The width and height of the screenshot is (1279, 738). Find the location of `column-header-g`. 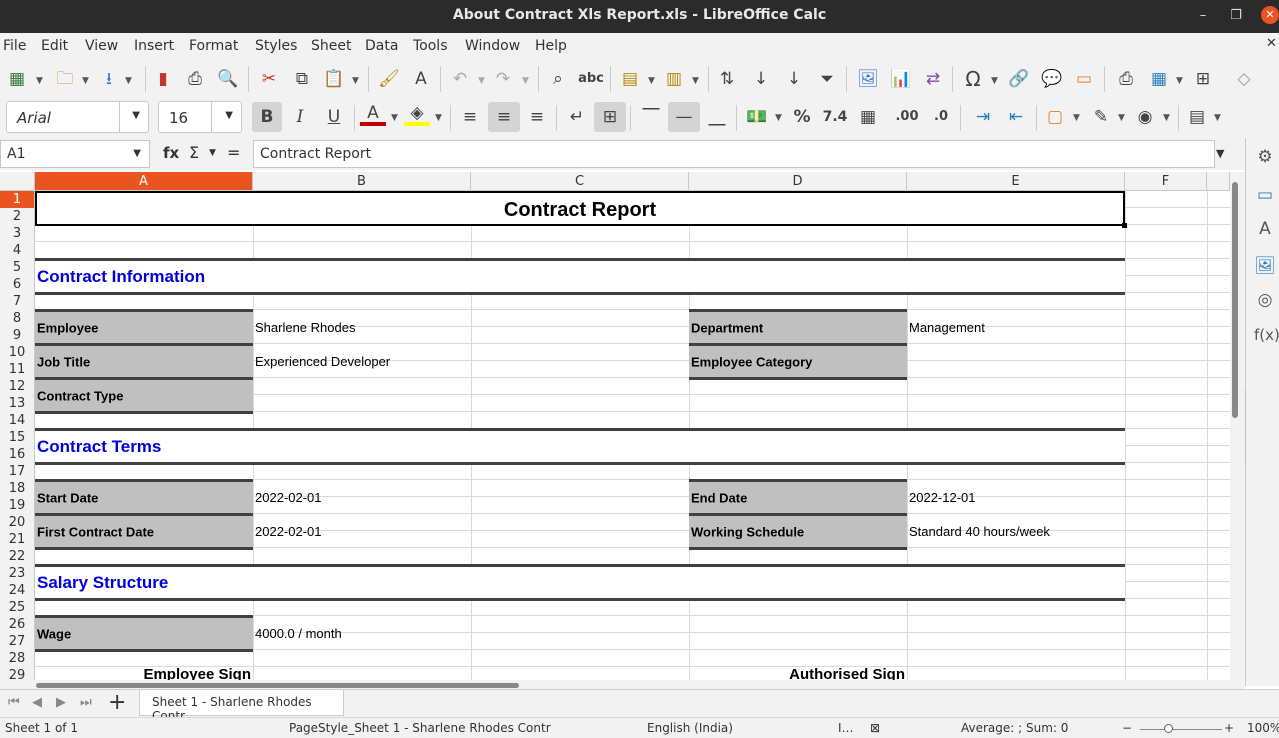

column-header-g is located at coordinates (1218, 181).